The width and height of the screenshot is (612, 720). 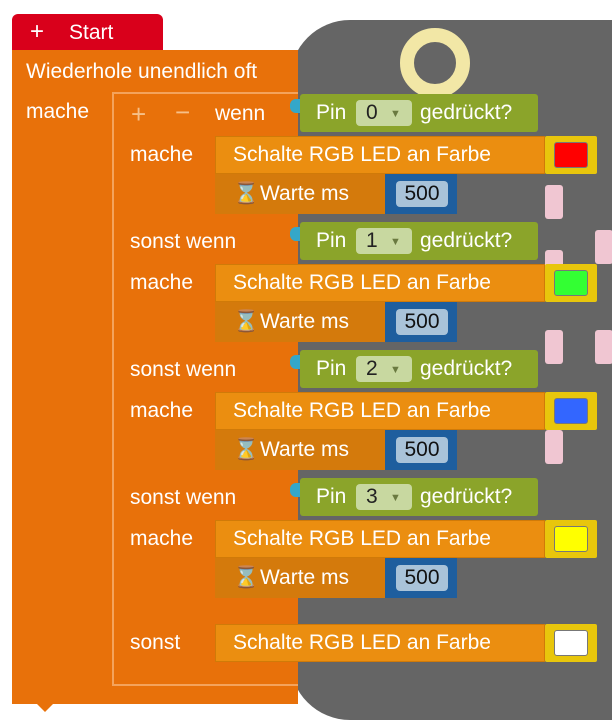 I want to click on pin-dropdown: 0 ▼, so click(x=384, y=113).